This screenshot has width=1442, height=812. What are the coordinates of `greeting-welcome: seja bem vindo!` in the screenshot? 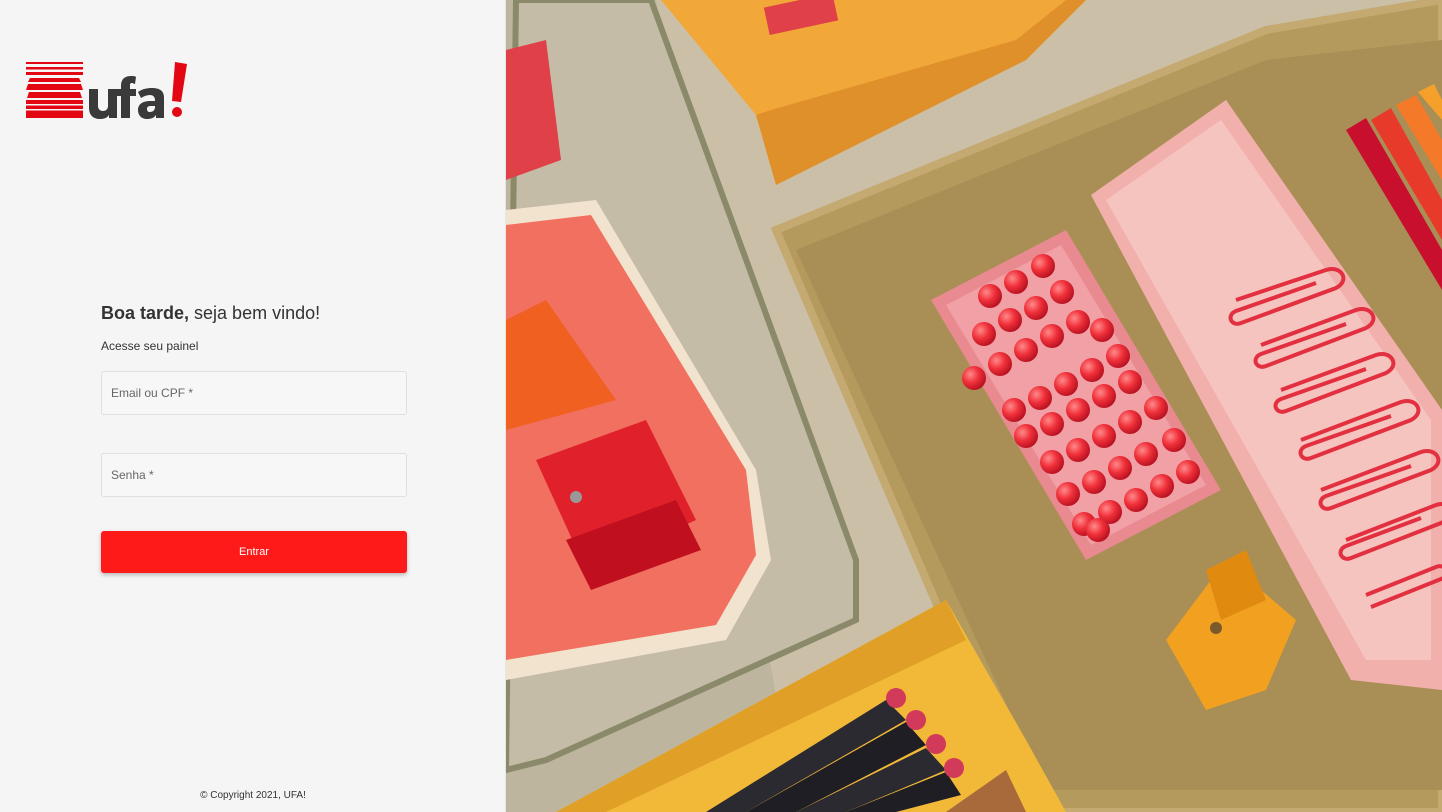 It's located at (255, 313).